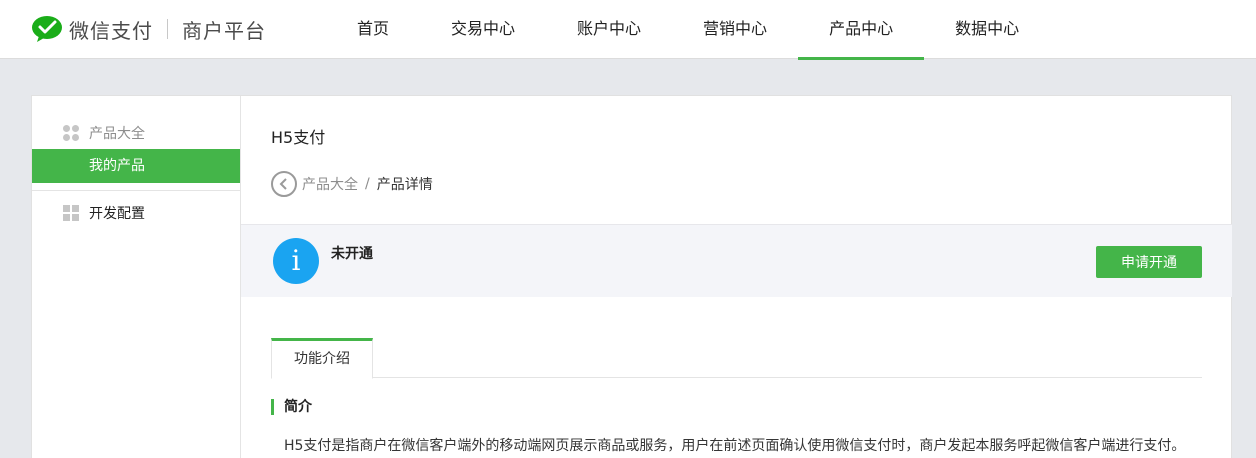 The image size is (1256, 458). I want to click on back-button, so click(284, 184).